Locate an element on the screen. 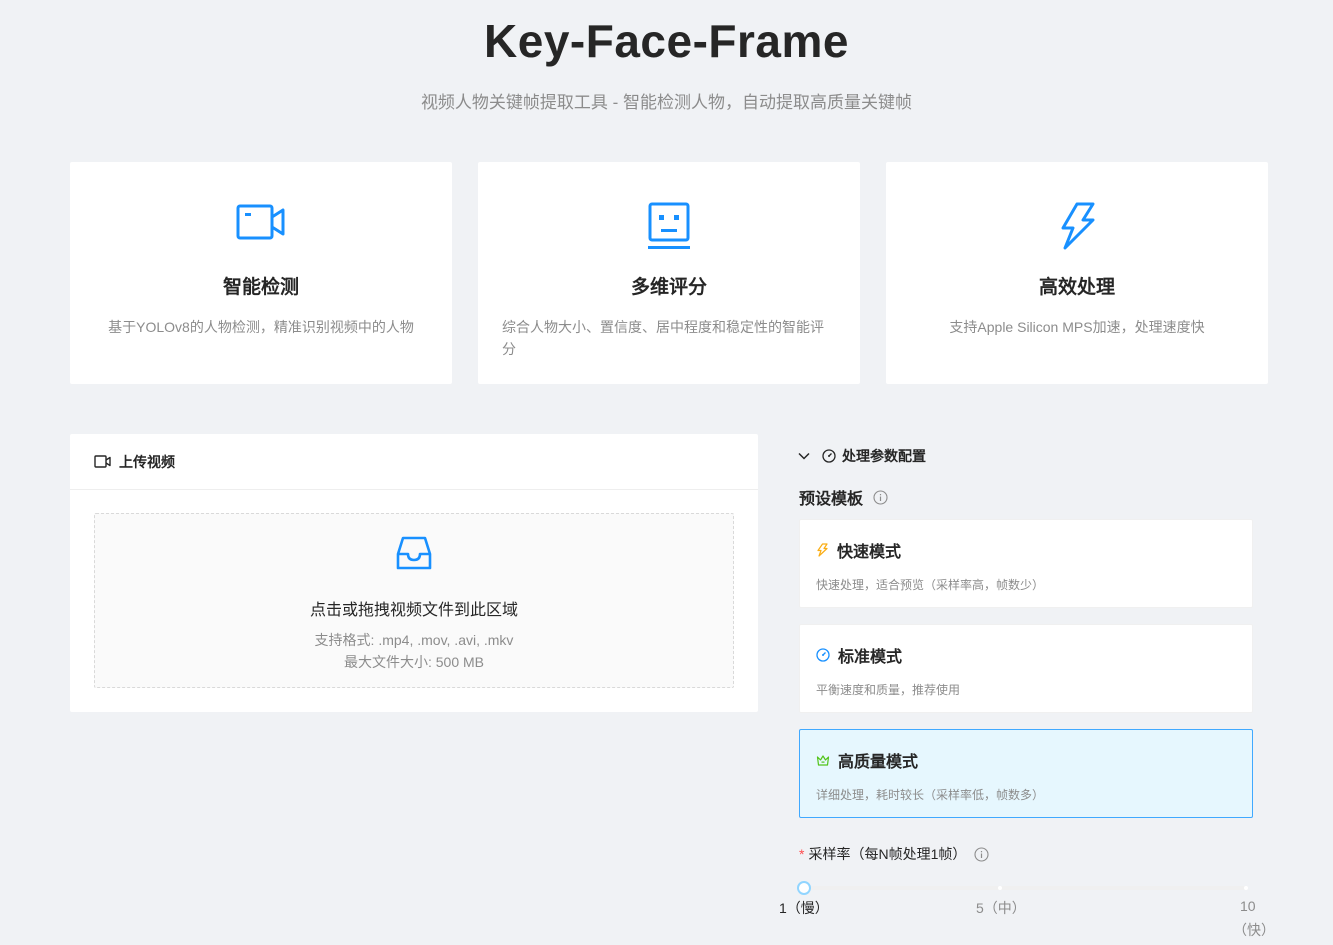 Image resolution: width=1333 pixels, height=945 pixels. feature-card-detection: 智能检测 基于YOLOv8的人物检测，精准识别视频中的人物 is located at coordinates (261, 273).